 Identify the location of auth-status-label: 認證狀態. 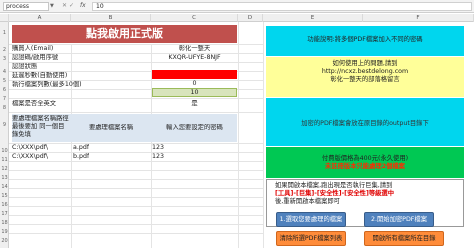
(25, 66).